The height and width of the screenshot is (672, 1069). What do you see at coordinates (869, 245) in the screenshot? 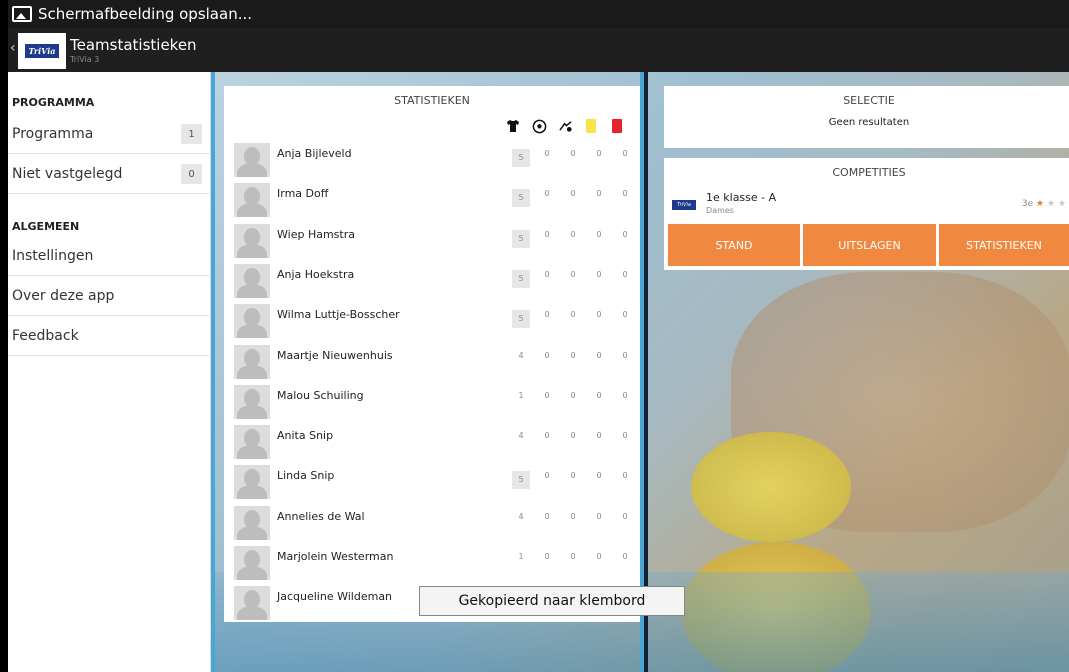
I see `uitslagen-button: UITSLAGEN` at bounding box center [869, 245].